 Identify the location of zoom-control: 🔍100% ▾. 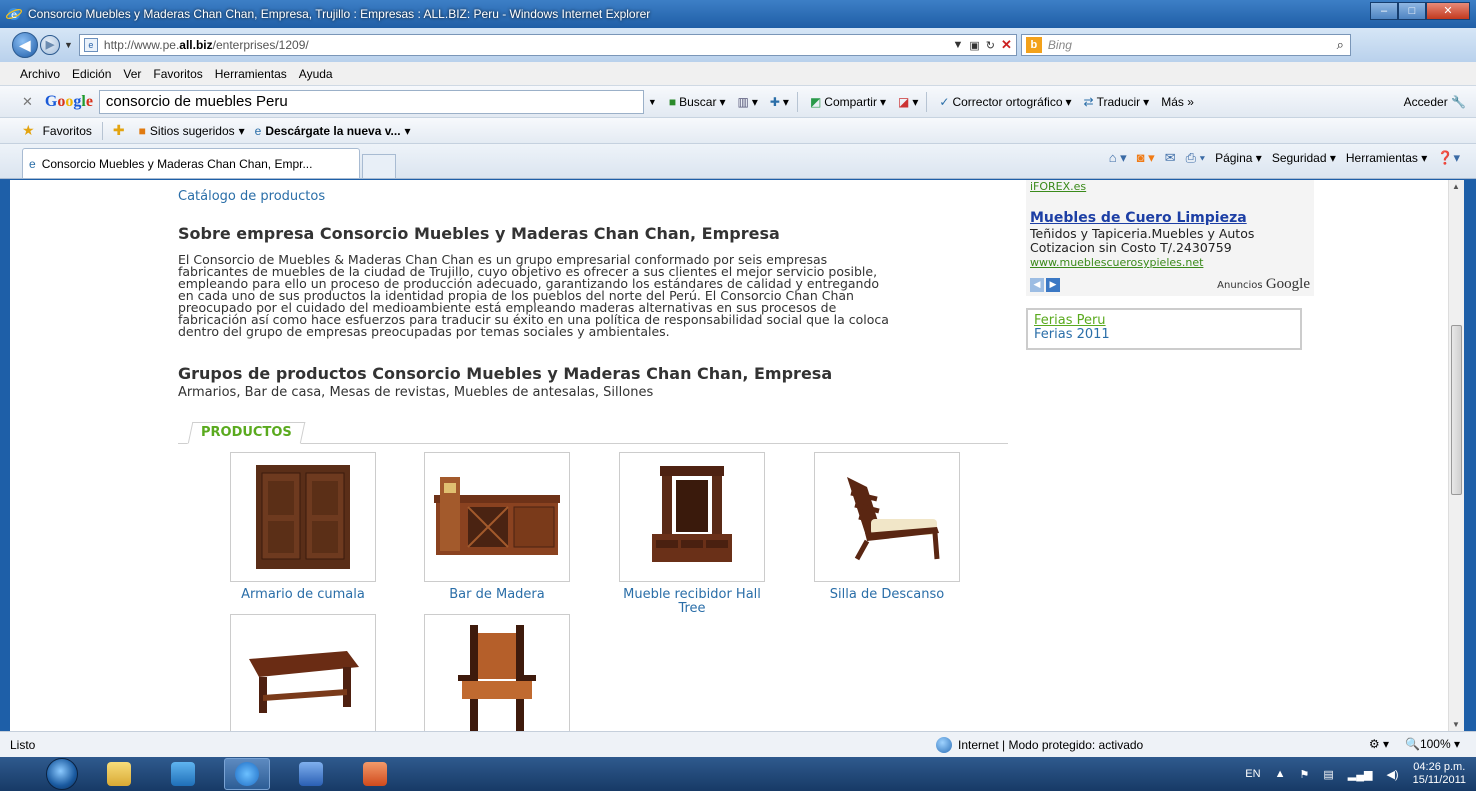
(1432, 744).